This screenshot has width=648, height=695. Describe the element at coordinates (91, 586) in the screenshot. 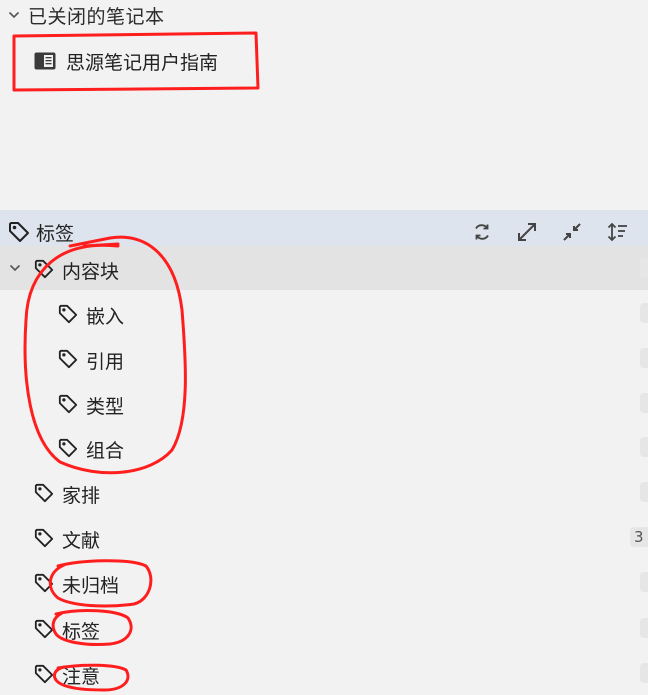

I see `tag-label: 未归档` at that location.